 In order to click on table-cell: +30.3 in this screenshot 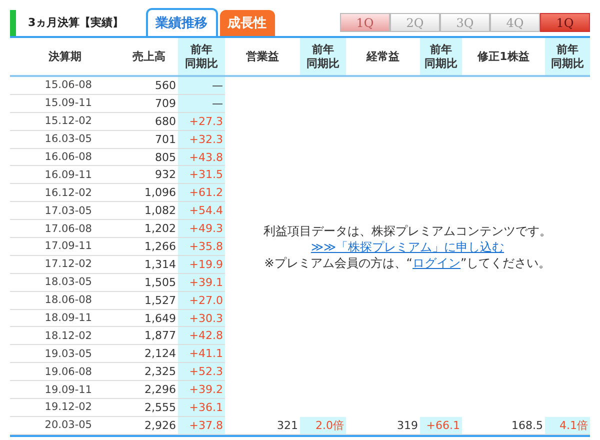, I will do `click(201, 319)`.